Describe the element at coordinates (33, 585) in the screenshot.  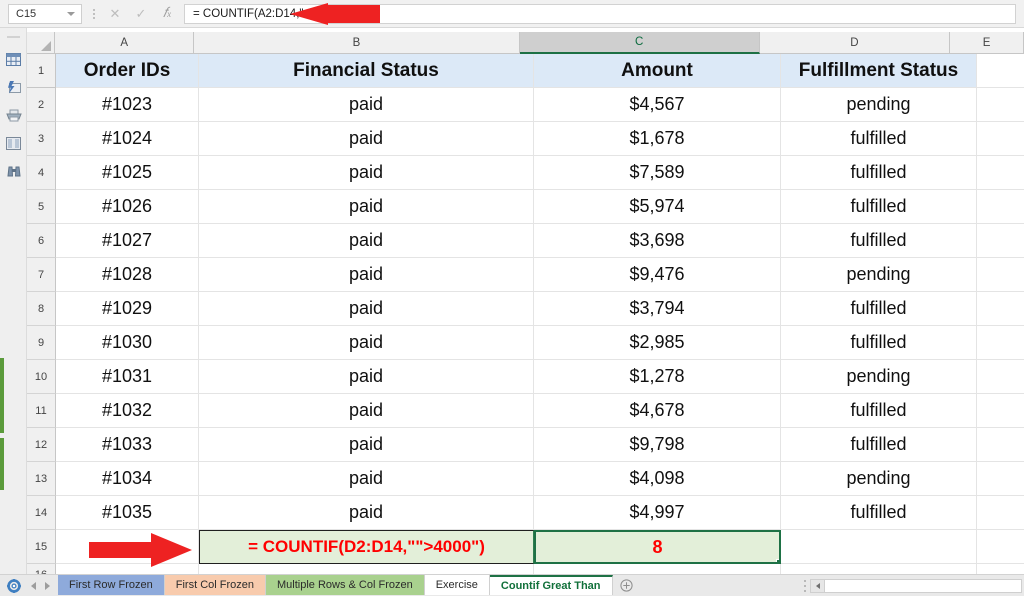
I see `nav-prev-icon` at that location.